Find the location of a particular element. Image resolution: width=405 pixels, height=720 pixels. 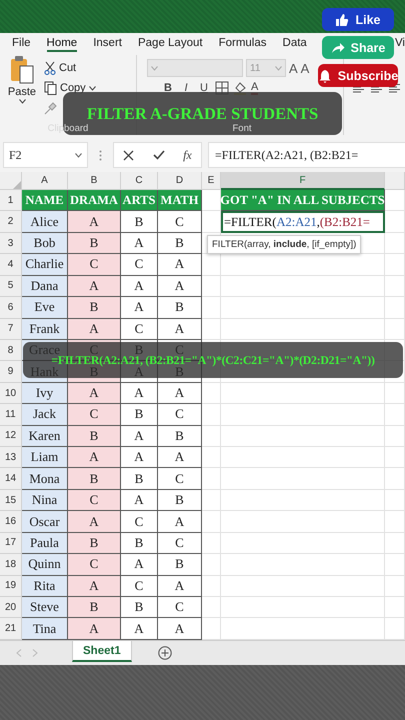

ribbon-tab: Data is located at coordinates (294, 44).